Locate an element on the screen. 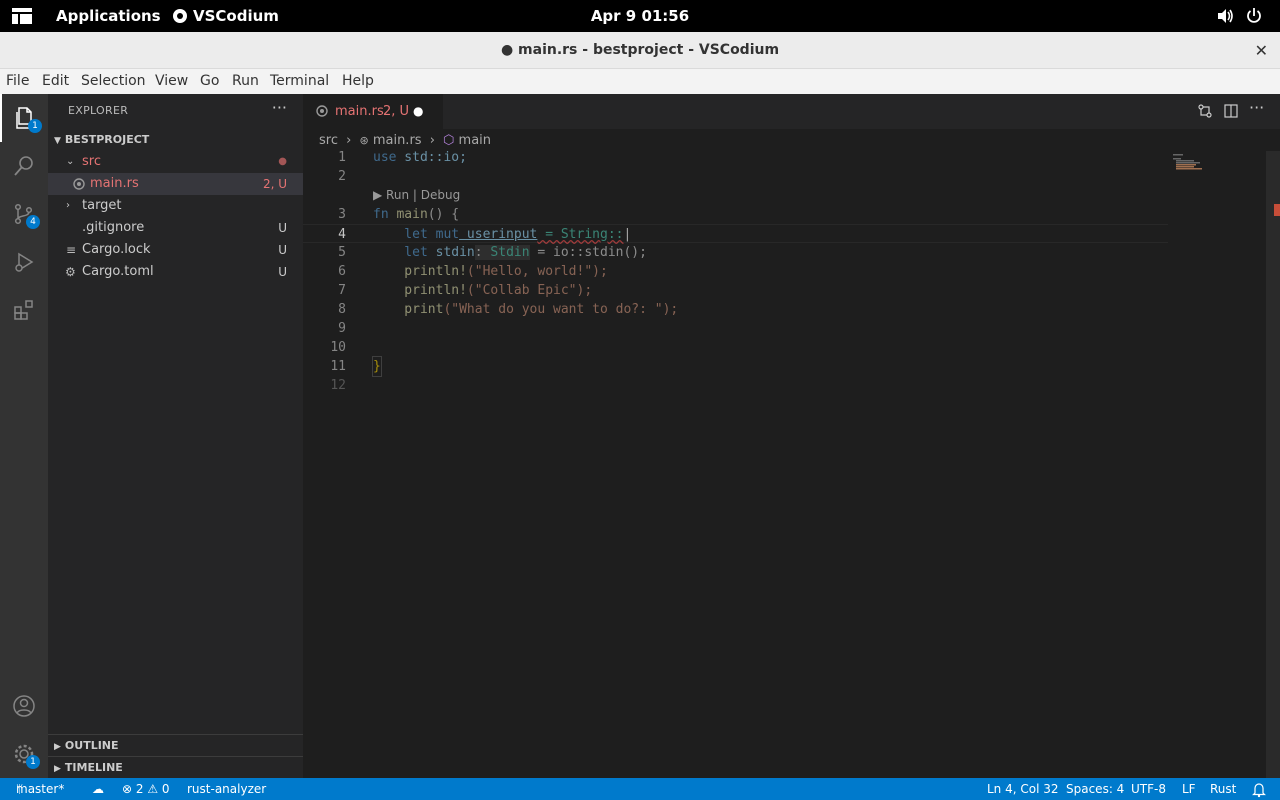 This screenshot has height=800, width=1280. line-number: 8 is located at coordinates (342, 309).